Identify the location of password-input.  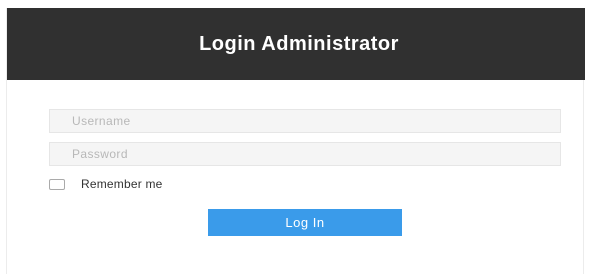
(305, 154).